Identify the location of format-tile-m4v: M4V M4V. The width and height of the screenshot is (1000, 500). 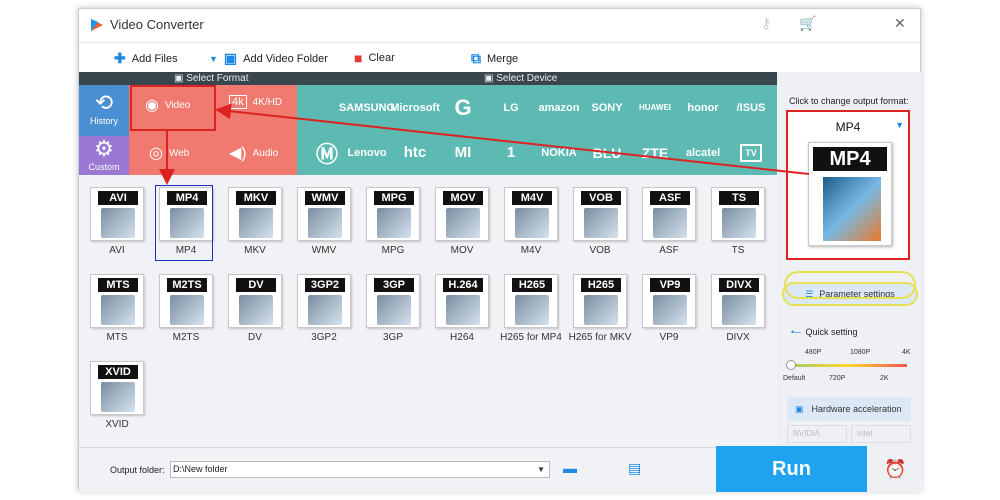
(531, 220).